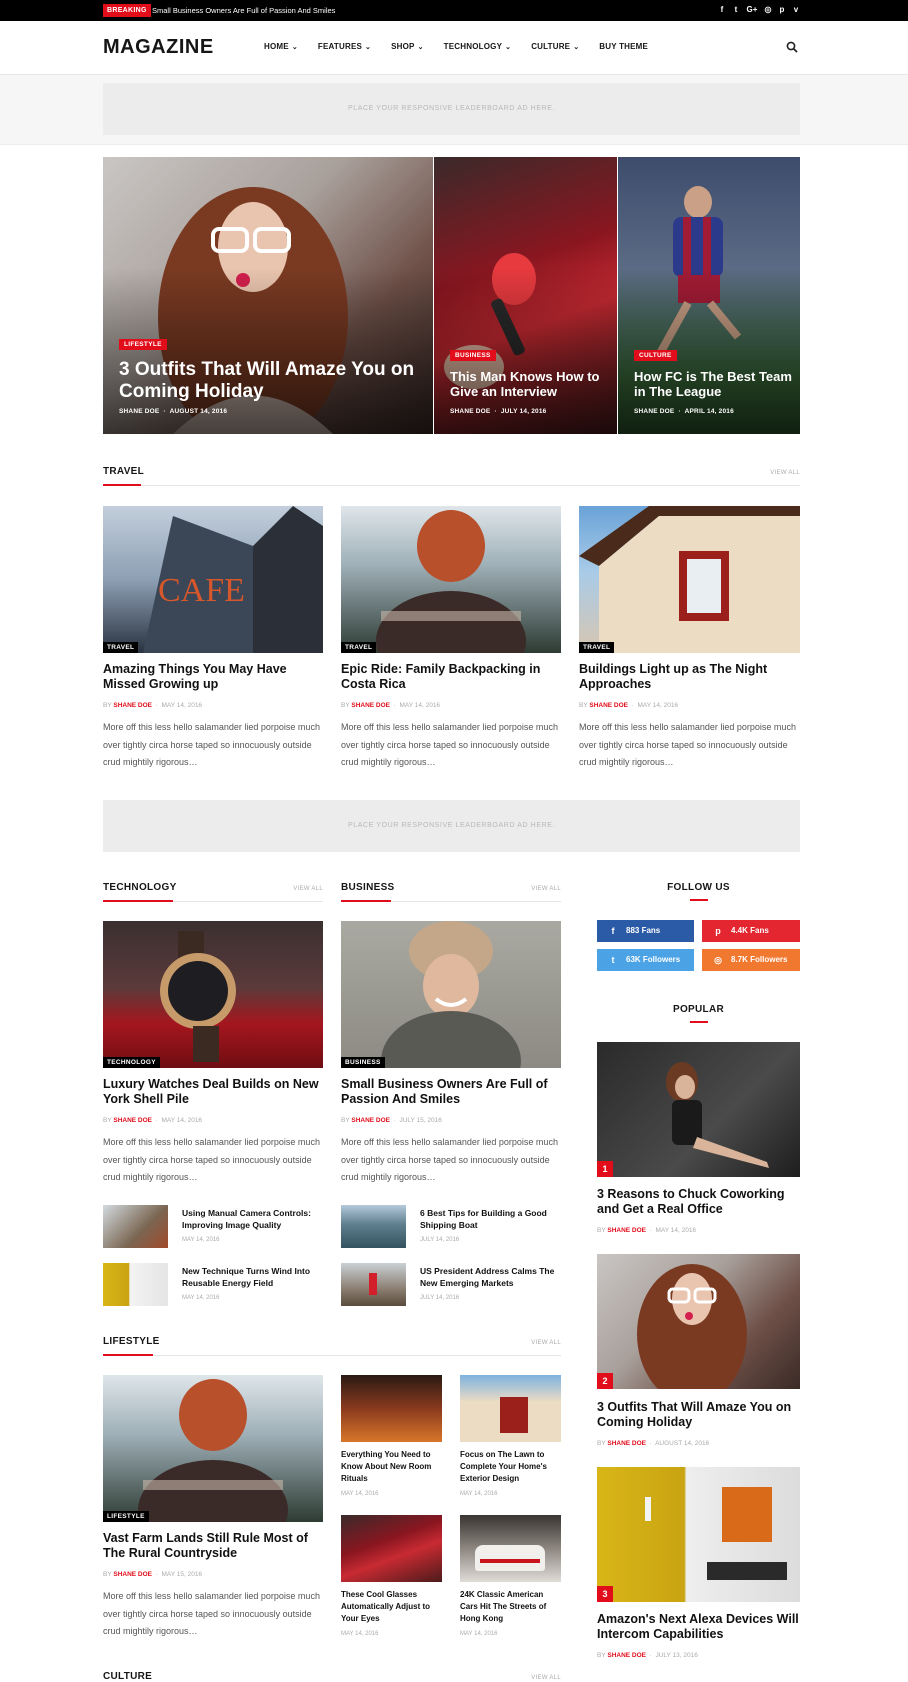  Describe the element at coordinates (473, 355) in the screenshot. I see `category-badge: BUSINESS` at that location.